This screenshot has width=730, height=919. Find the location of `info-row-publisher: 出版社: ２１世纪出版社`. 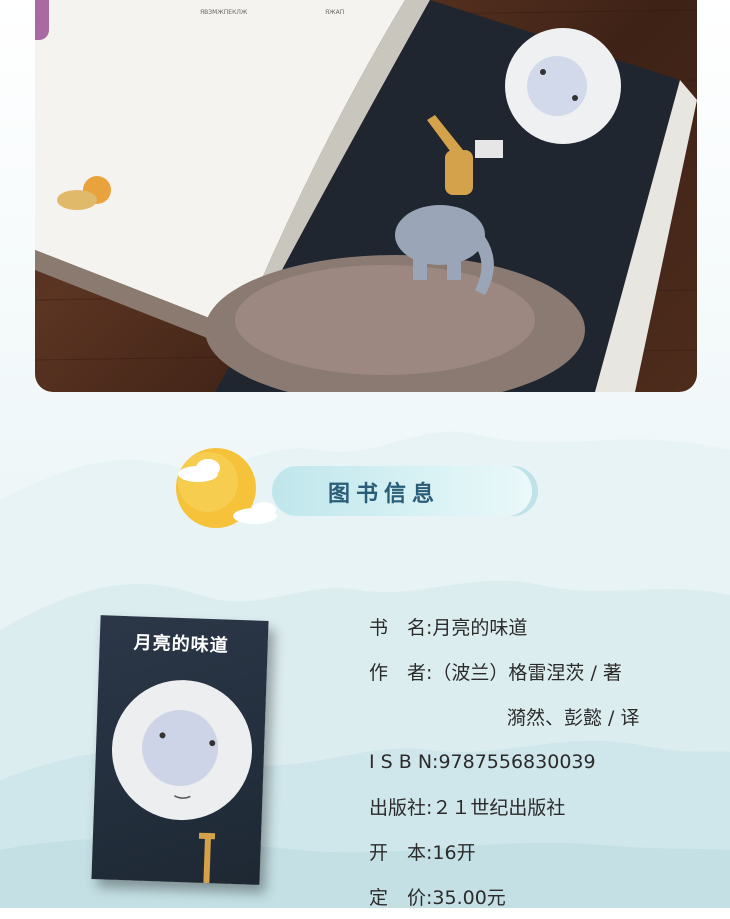

info-row-publisher: 出版社: ２１世纪出版社 is located at coordinates (534, 806).